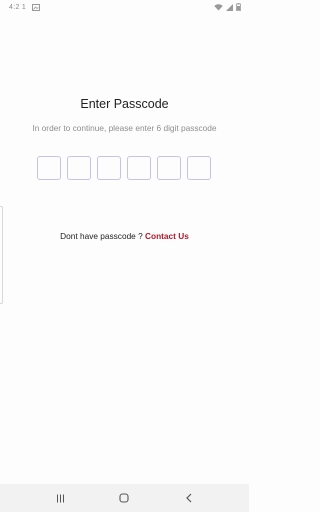 This screenshot has height=512, width=320. Describe the element at coordinates (124, 104) in the screenshot. I see `page-title: Enter Passcode` at that location.